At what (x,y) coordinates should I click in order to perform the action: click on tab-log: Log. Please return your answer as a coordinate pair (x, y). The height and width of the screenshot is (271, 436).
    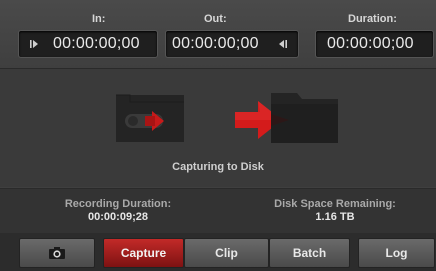
    Looking at the image, I should click on (396, 253).